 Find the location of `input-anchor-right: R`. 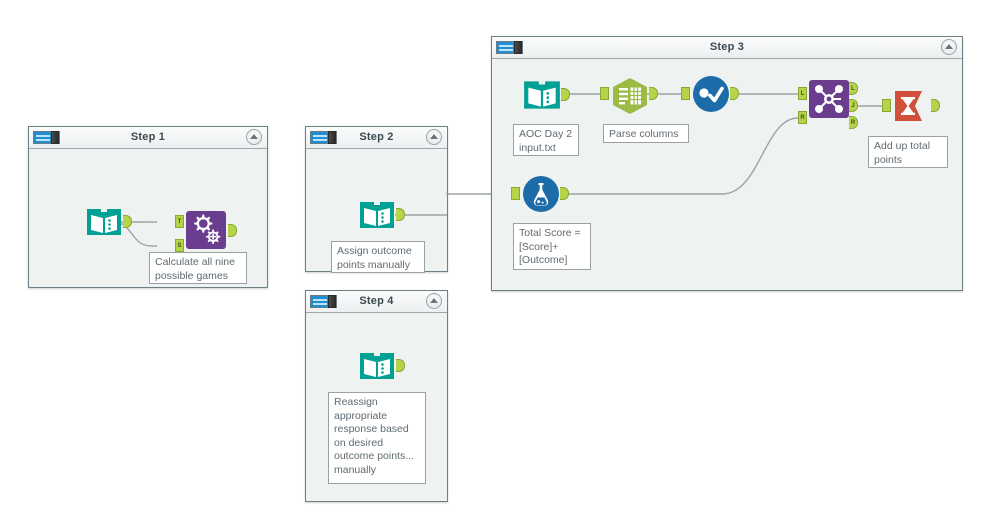

input-anchor-right: R is located at coordinates (802, 117).